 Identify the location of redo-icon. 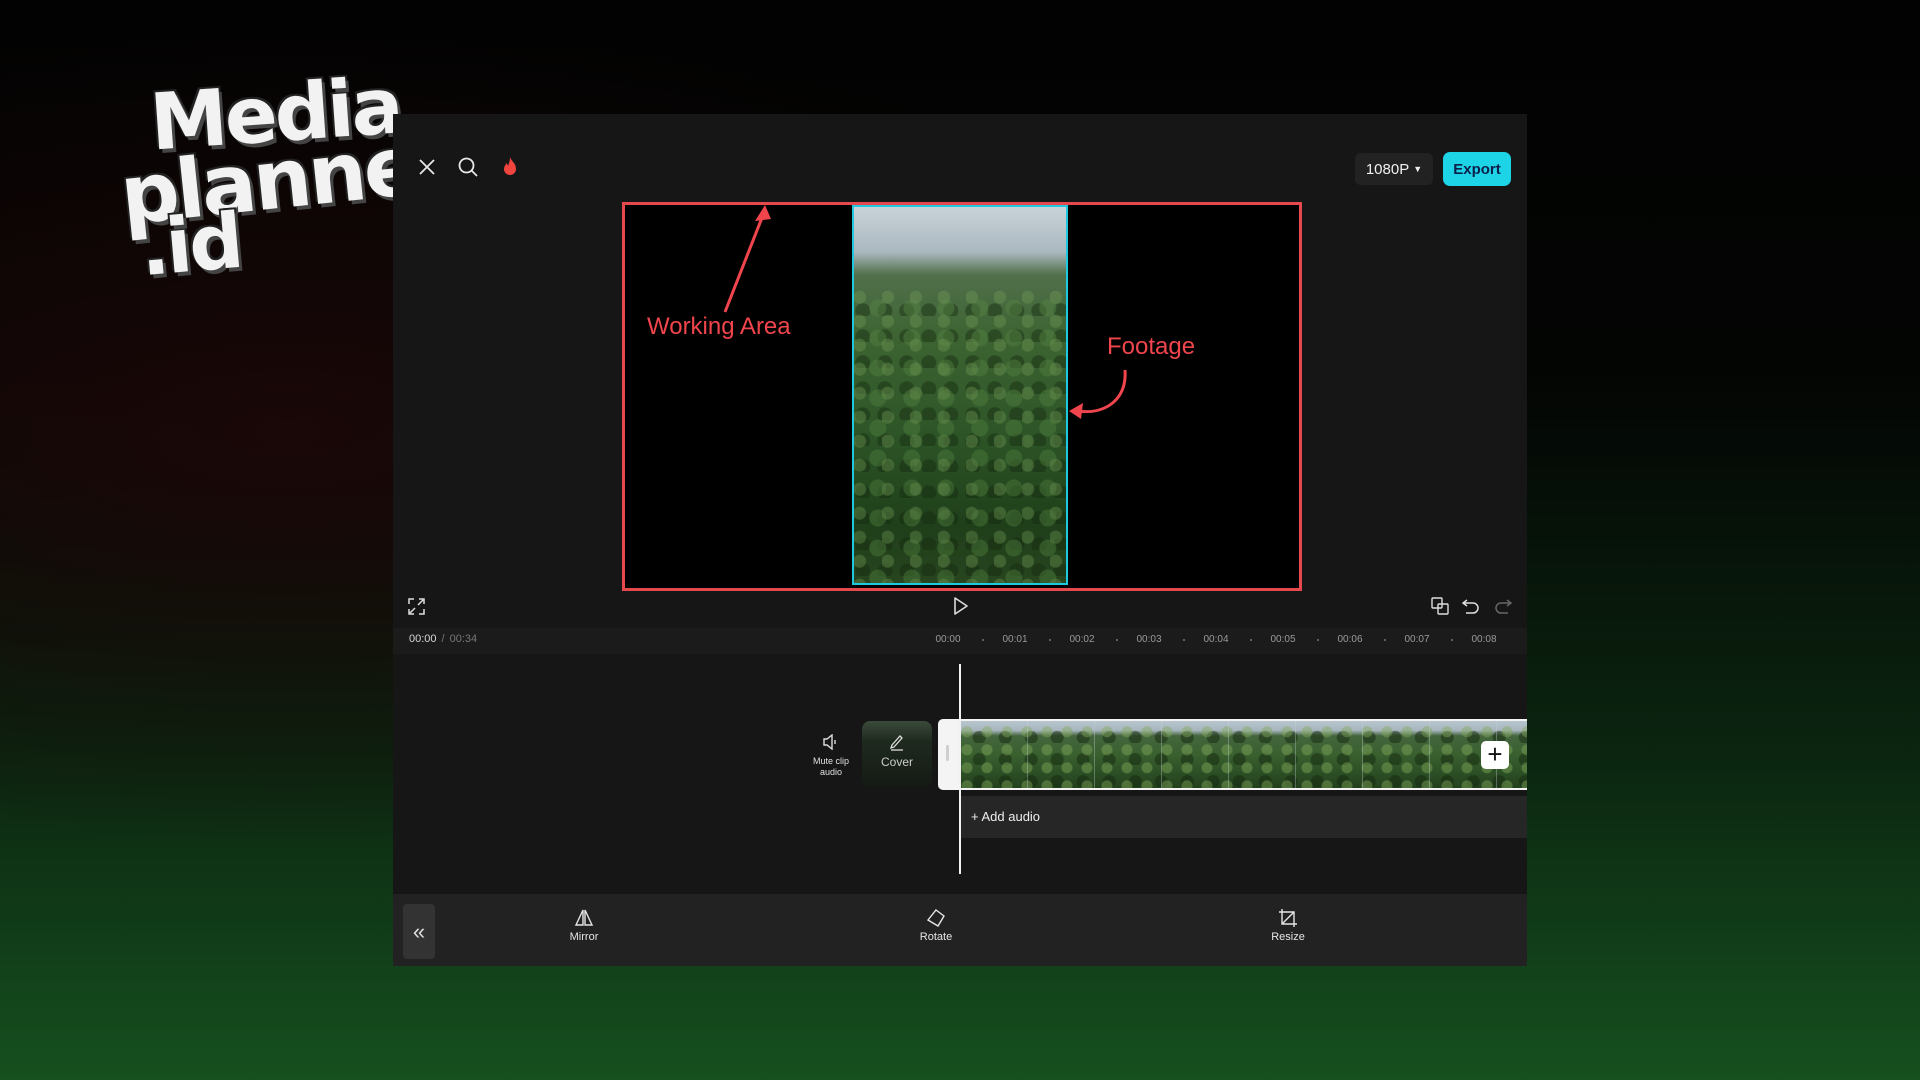
(1503, 606).